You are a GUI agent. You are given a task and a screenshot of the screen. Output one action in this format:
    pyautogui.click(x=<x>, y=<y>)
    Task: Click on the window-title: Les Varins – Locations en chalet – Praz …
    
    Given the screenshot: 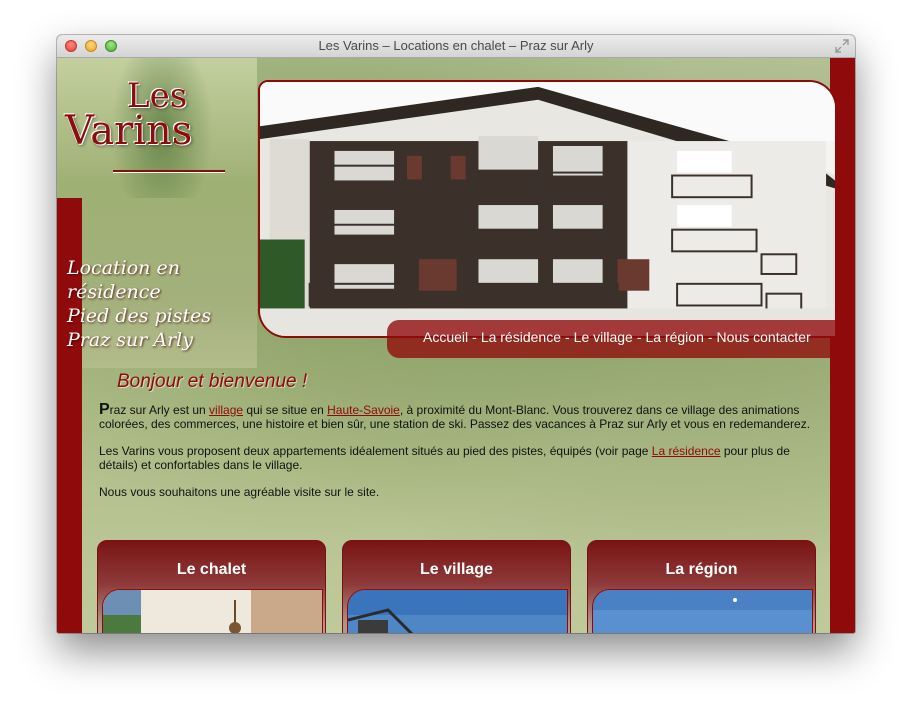 What is the action you would take?
    pyautogui.click(x=456, y=45)
    